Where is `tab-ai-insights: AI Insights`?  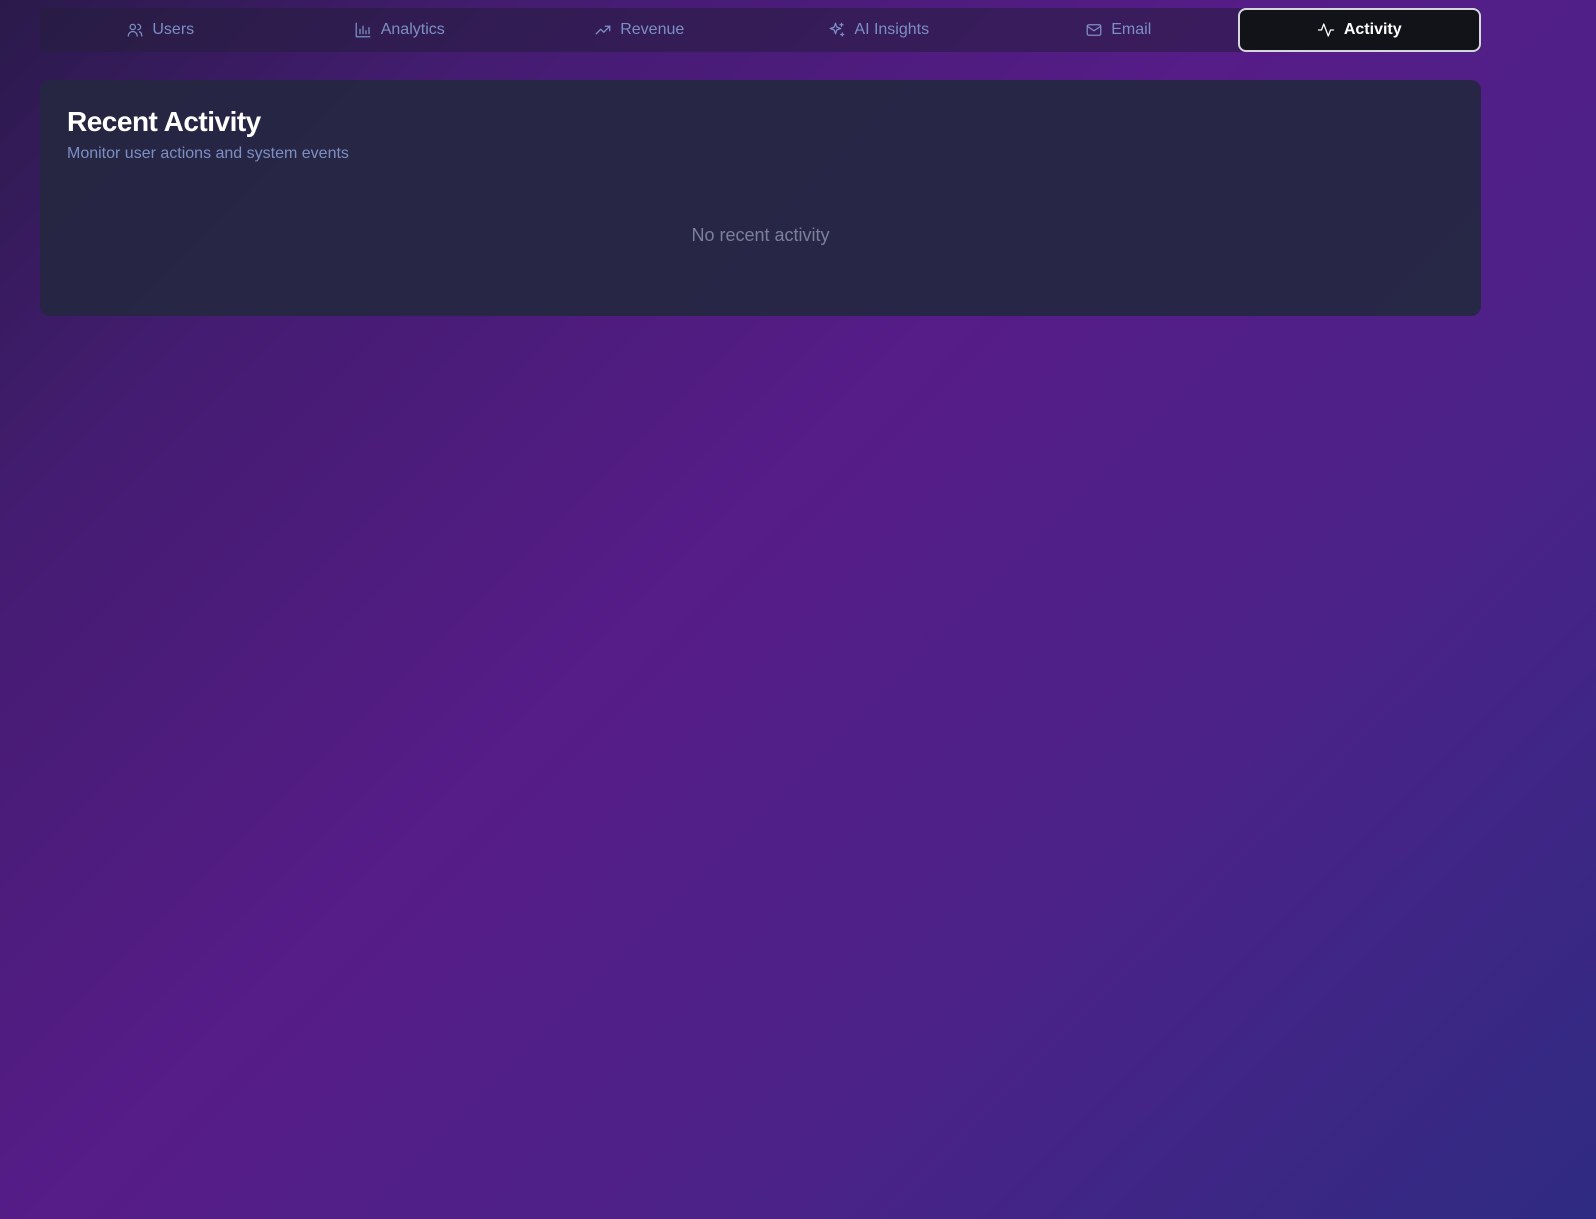
tab-ai-insights: AI Insights is located at coordinates (879, 30).